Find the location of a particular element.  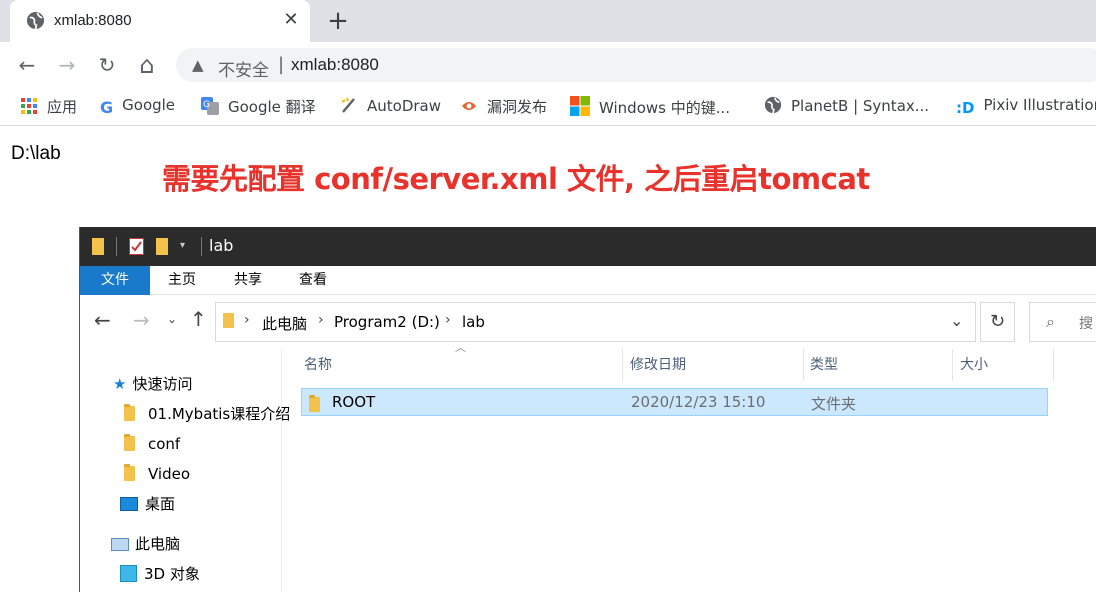

chevron-down-icon: ⌄ is located at coordinates (956, 320).